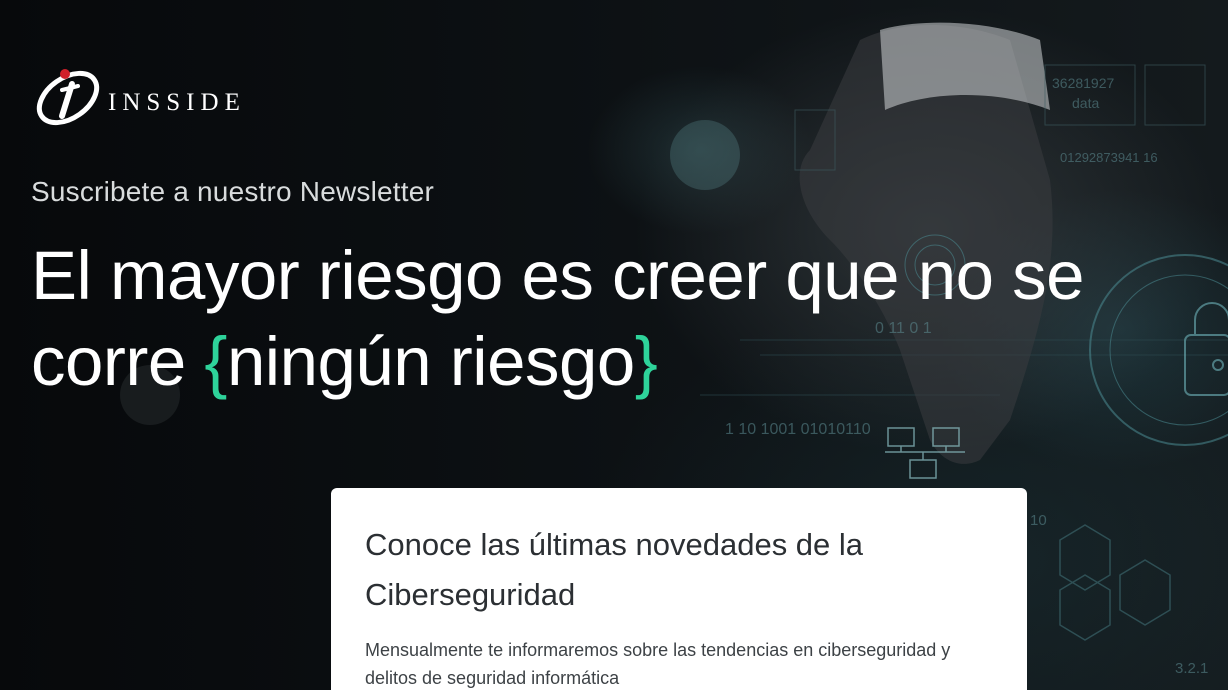 This screenshot has width=1228, height=690. I want to click on logo-red-dot-icon, so click(65, 74).